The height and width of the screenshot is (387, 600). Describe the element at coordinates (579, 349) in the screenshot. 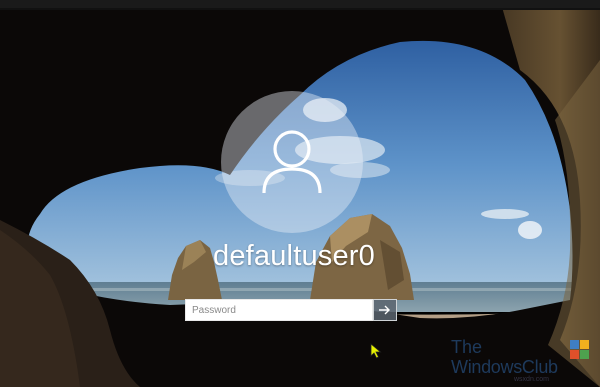

I see `windows-club-logo-icon` at that location.